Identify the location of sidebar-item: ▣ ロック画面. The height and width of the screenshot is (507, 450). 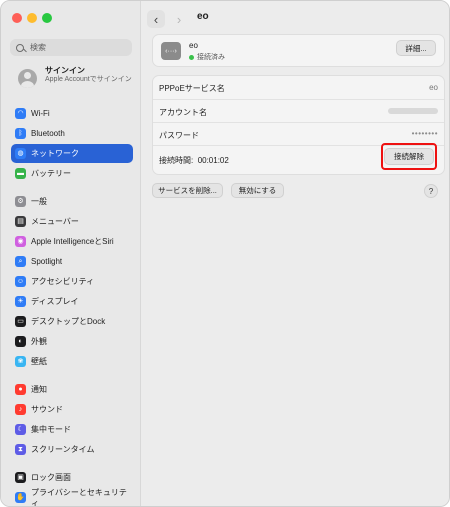
(72, 477).